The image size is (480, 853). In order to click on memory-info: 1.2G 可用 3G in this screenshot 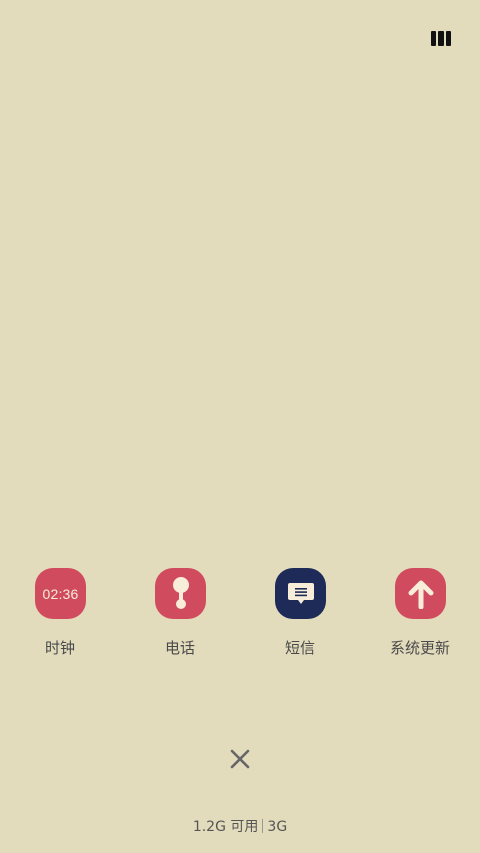, I will do `click(240, 826)`.